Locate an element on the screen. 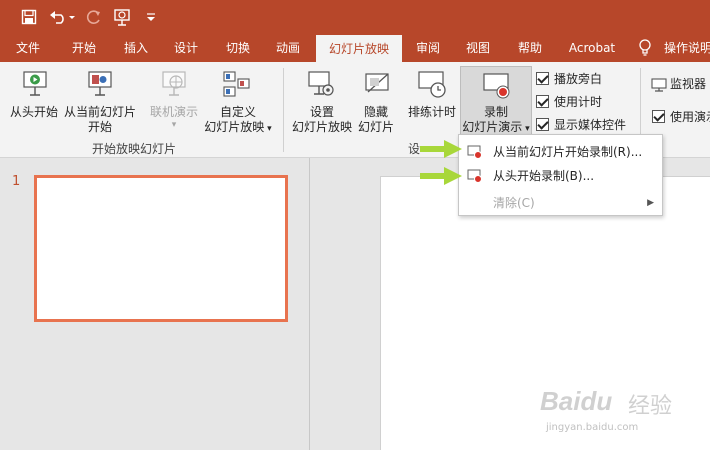 Image resolution: width=710 pixels, height=450 pixels. present-from-start-icon is located at coordinates (123, 17).